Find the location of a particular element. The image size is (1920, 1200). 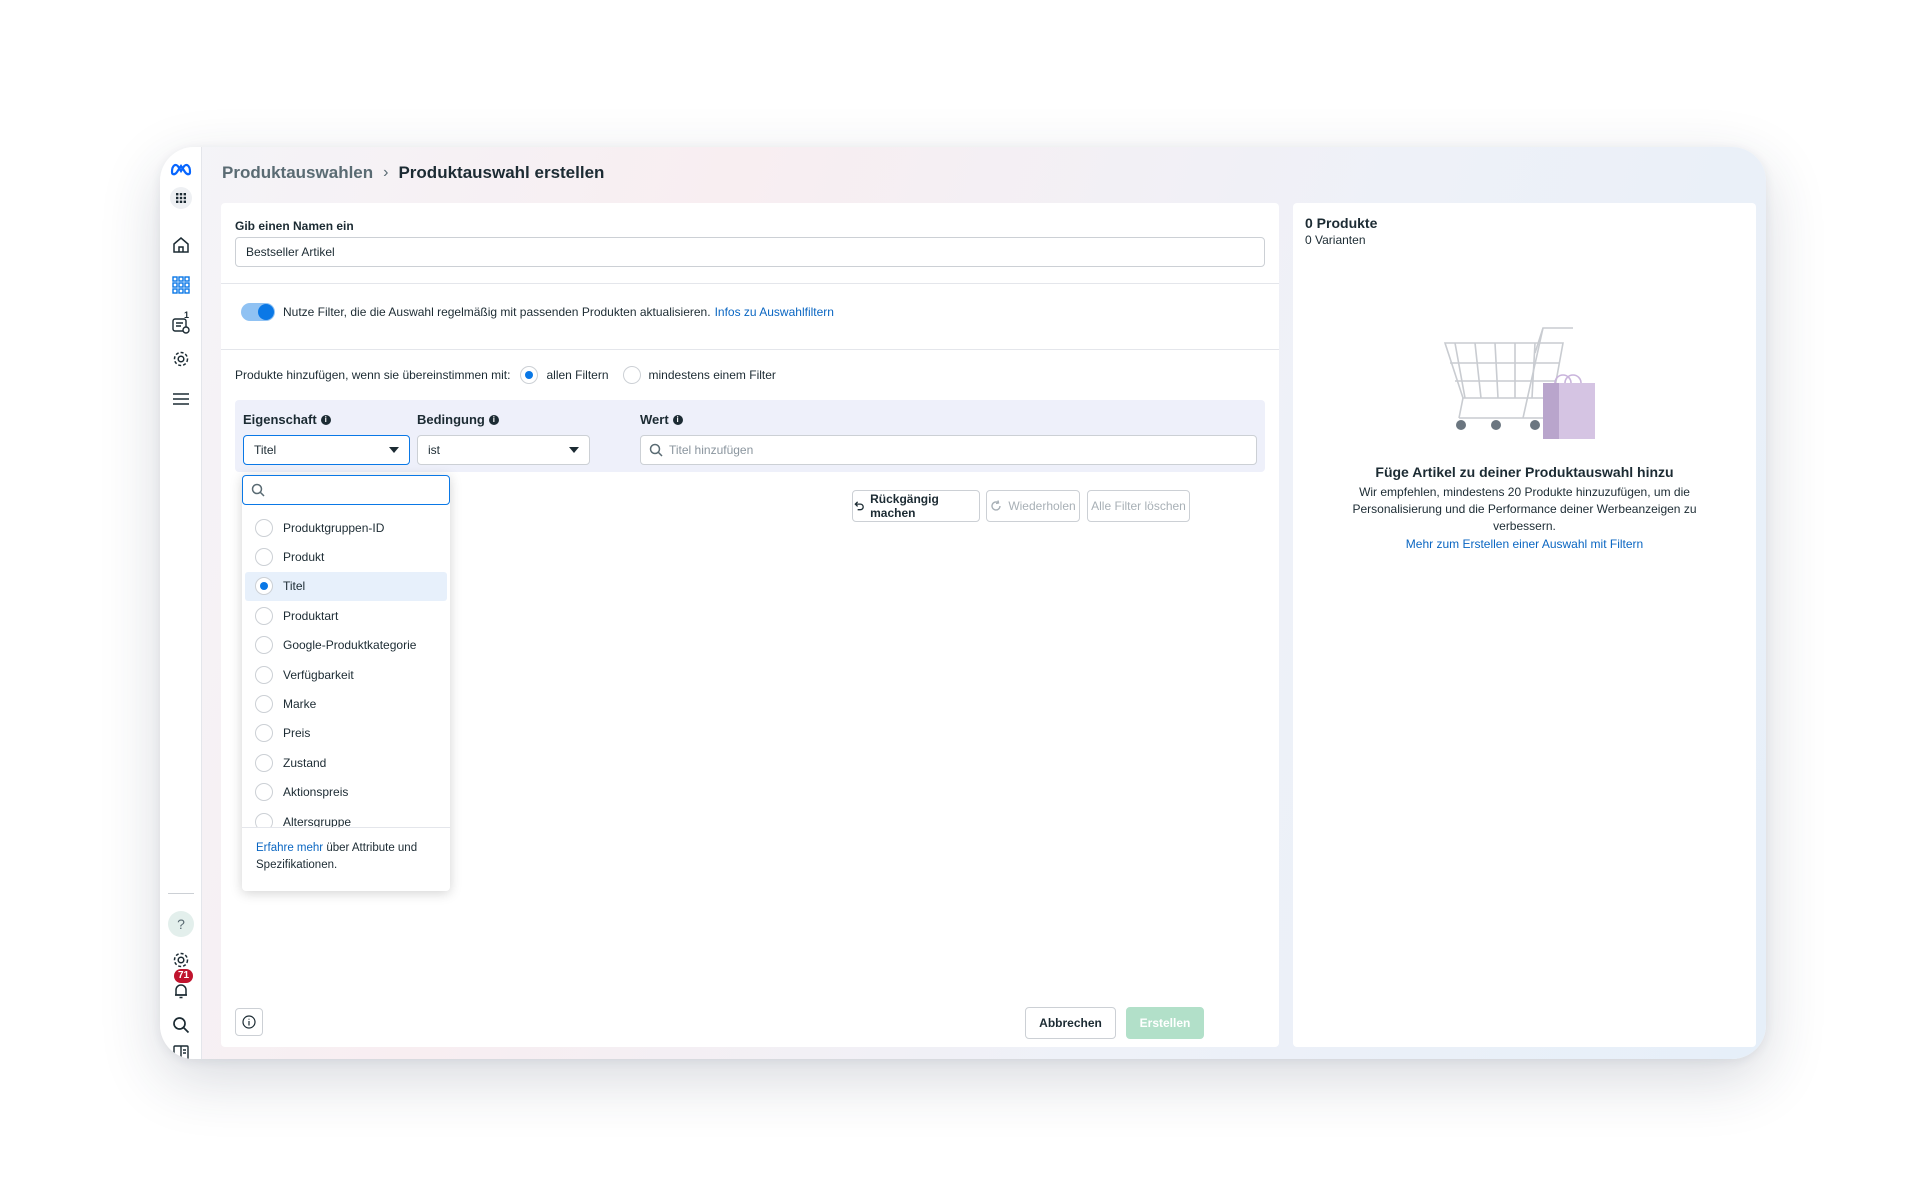

name-field: Bestseller Artikel is located at coordinates (750, 252).